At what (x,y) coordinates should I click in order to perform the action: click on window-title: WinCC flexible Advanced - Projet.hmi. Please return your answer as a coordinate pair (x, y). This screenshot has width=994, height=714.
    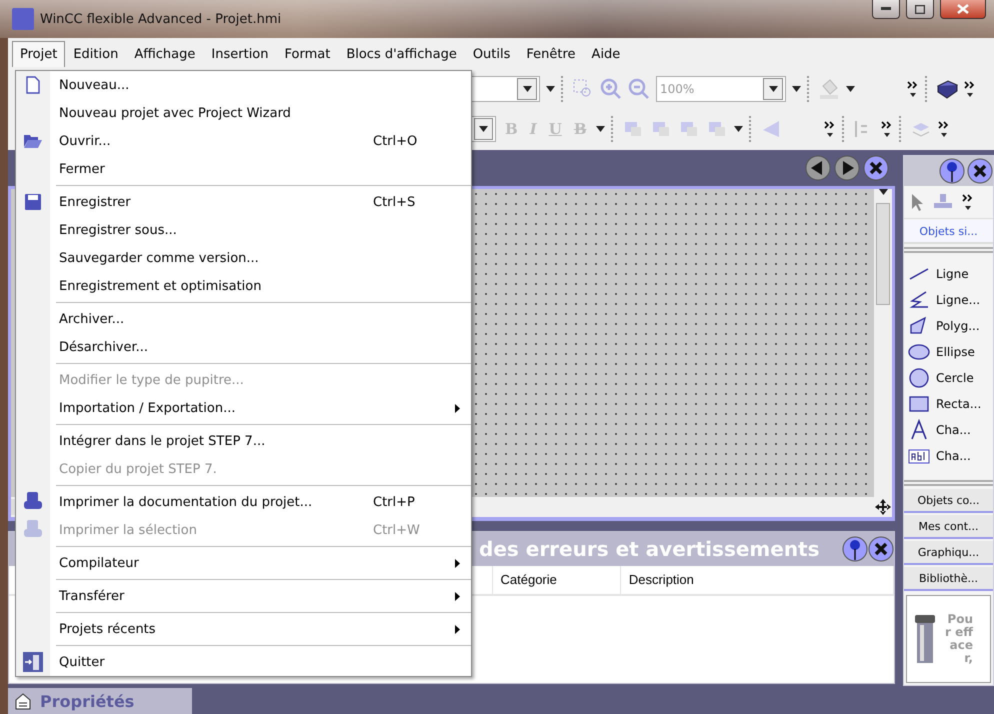
    Looking at the image, I should click on (161, 19).